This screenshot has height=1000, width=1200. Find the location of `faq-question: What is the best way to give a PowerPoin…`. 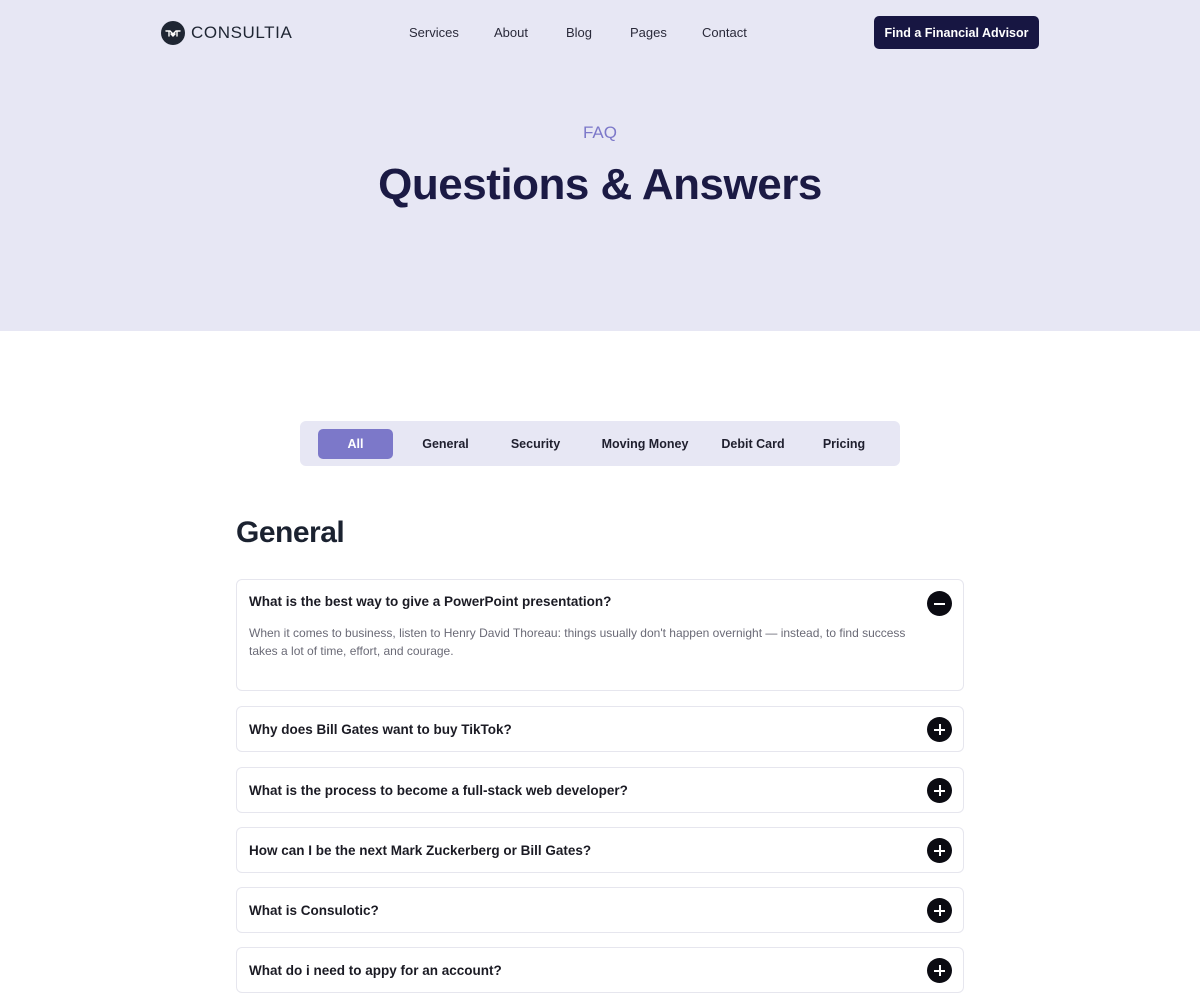

faq-question: What is the best way to give a PowerPoin… is located at coordinates (430, 601).